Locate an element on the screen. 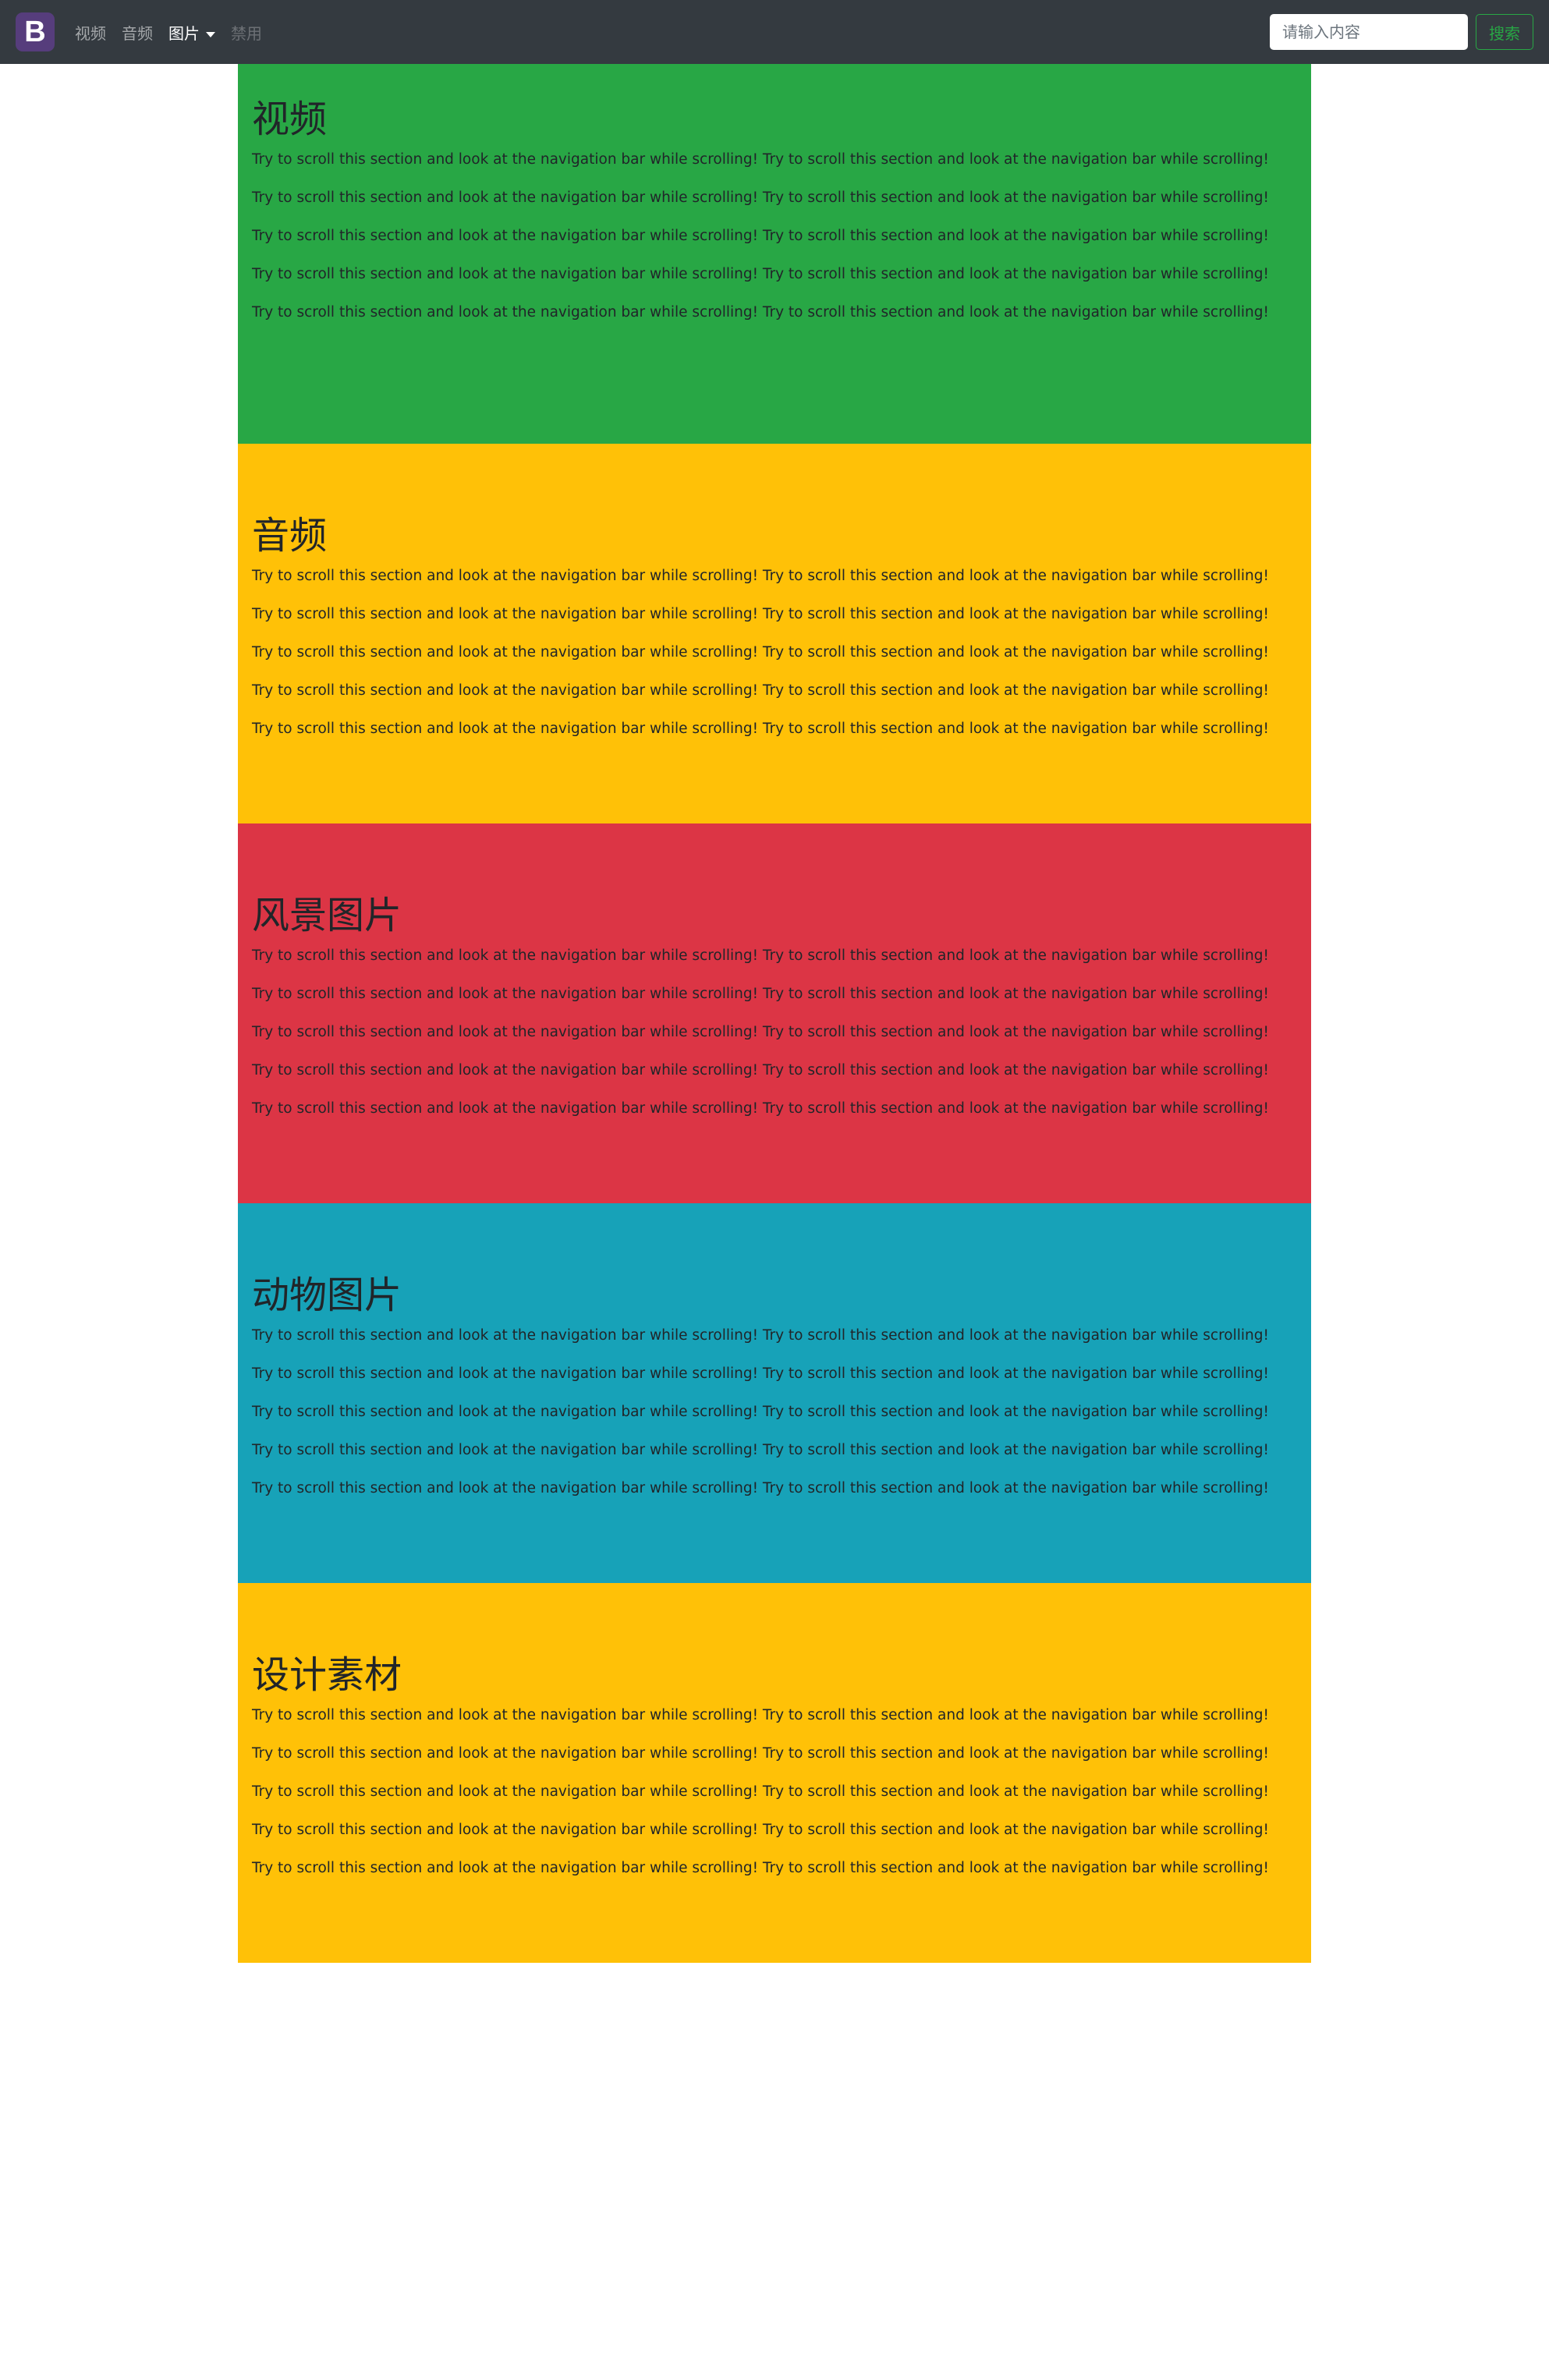 The height and width of the screenshot is (2380, 1549). section-heading: 视频 is located at coordinates (290, 119).